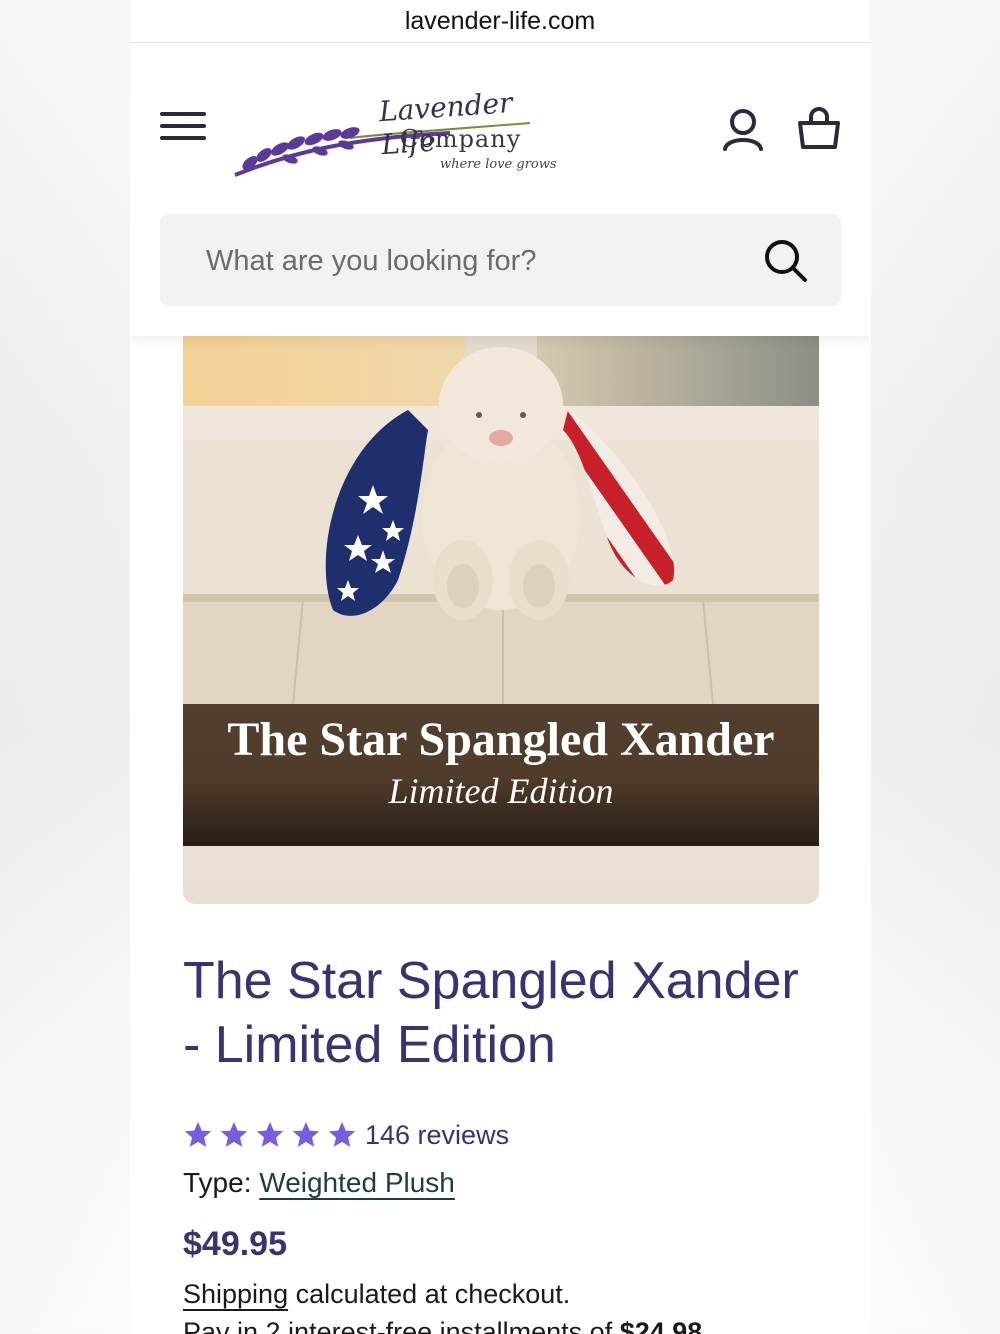 This screenshot has height=1334, width=1000. I want to click on logo-tagline: where love grows, so click(498, 164).